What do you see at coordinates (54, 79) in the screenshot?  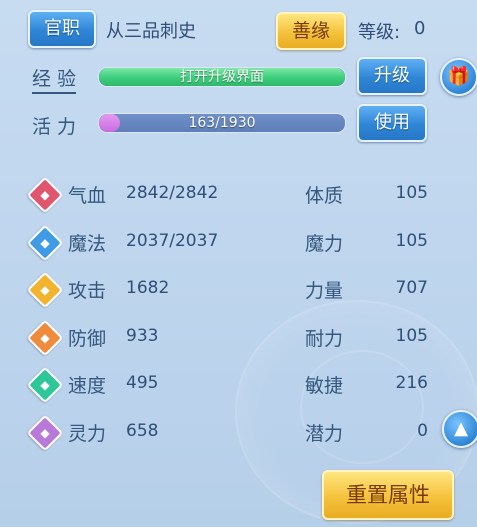 I see `exp-label: 经 验` at bounding box center [54, 79].